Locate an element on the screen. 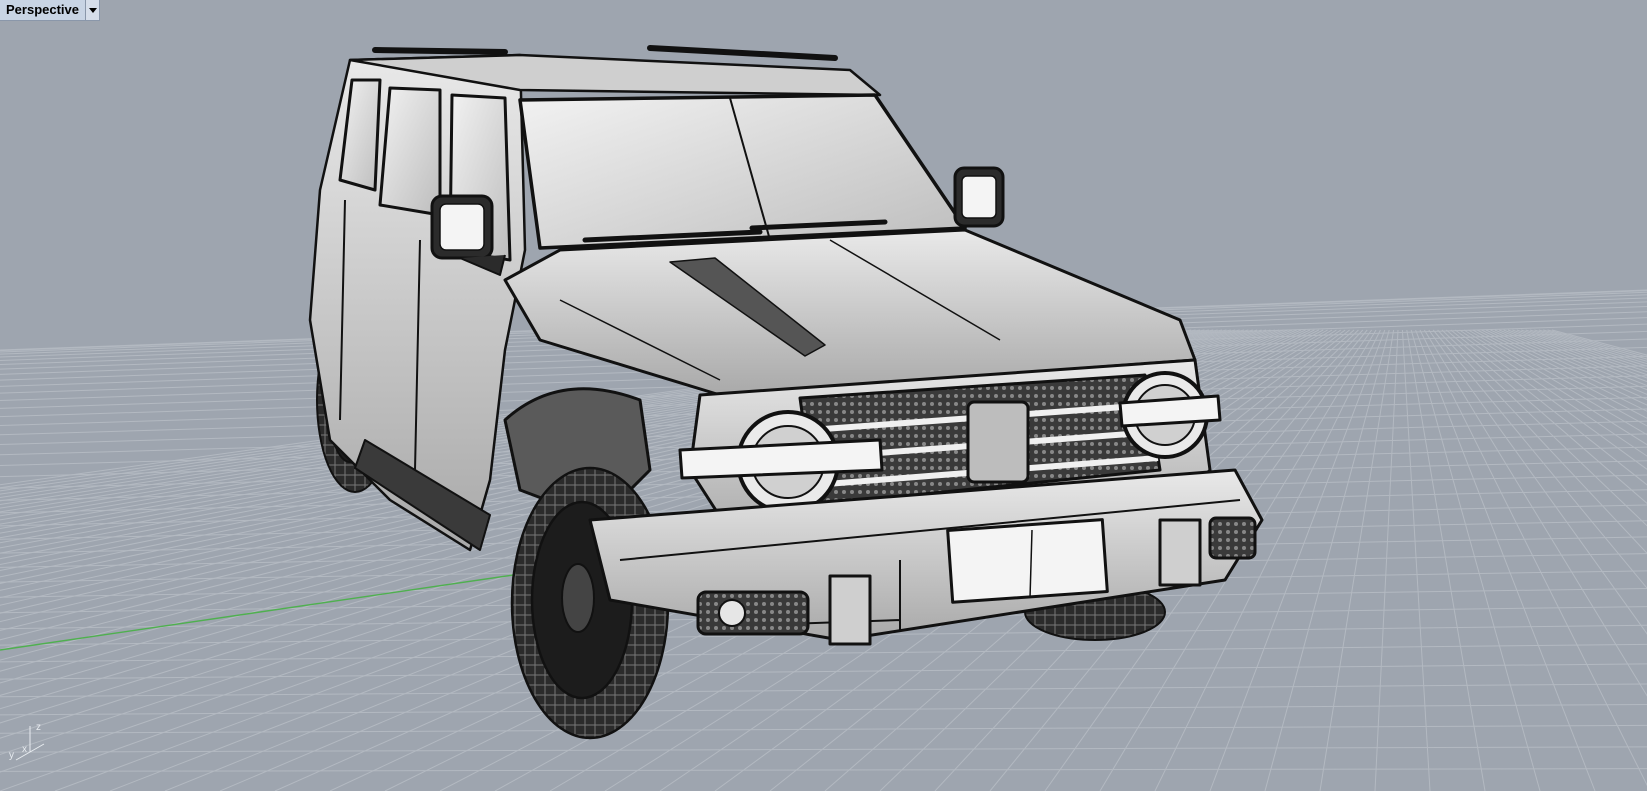 The height and width of the screenshot is (791, 1647). viewport-title-tab: Perspective is located at coordinates (50, 10).